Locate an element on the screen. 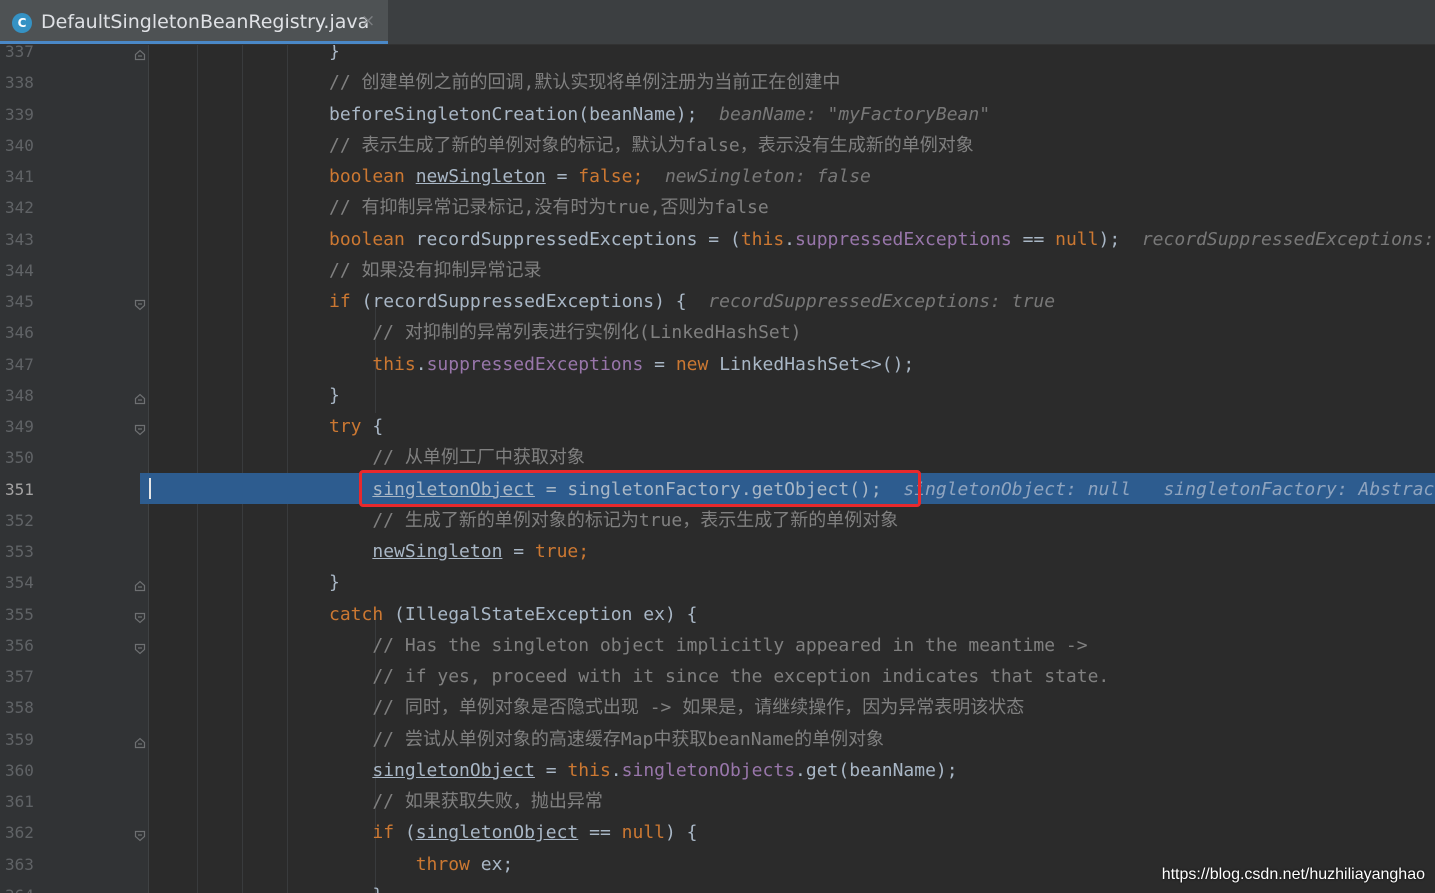  code-line: catch (IllegalStateException ex) { is located at coordinates (513, 614).